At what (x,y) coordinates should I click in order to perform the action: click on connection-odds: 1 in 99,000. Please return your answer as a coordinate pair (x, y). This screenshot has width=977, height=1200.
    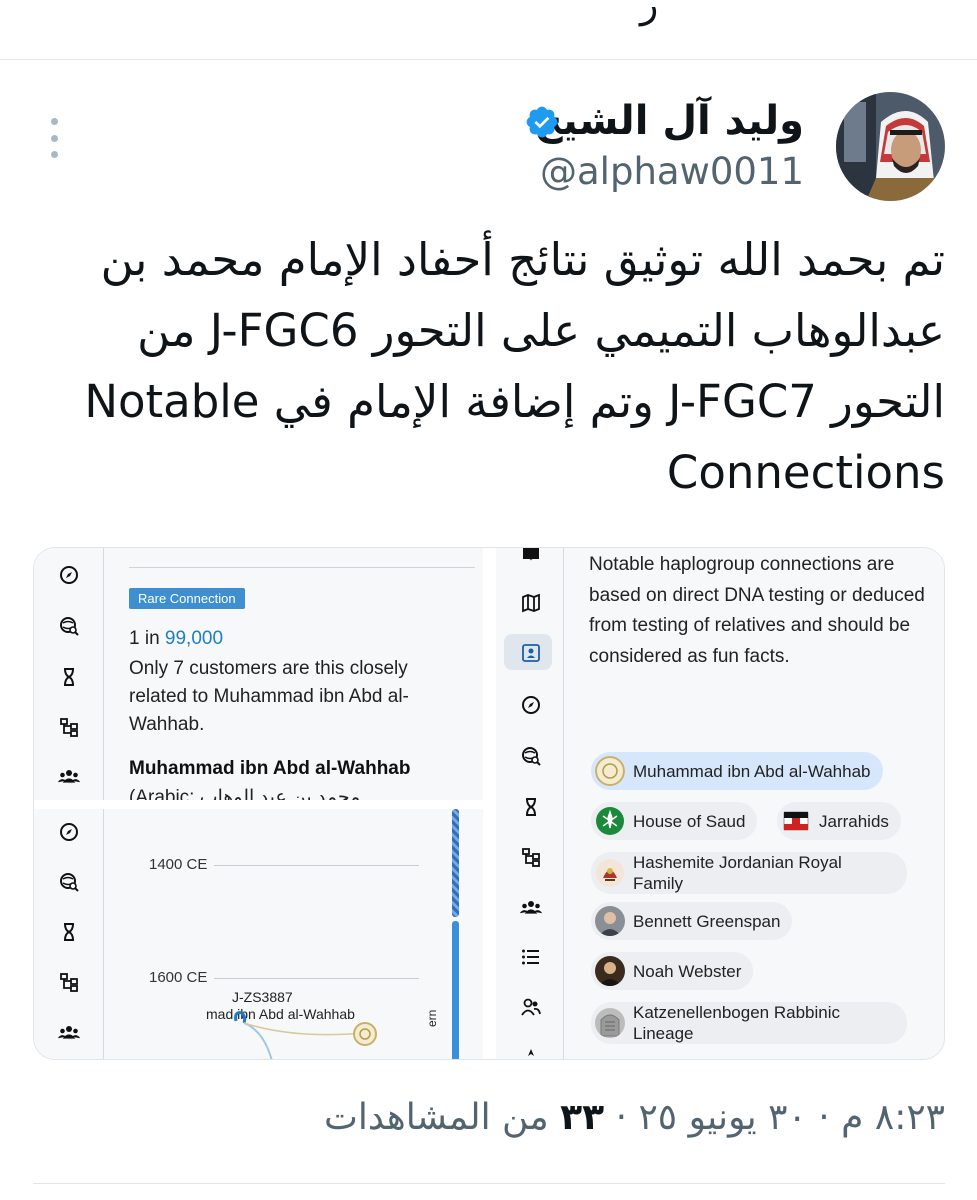
    Looking at the image, I should click on (176, 639).